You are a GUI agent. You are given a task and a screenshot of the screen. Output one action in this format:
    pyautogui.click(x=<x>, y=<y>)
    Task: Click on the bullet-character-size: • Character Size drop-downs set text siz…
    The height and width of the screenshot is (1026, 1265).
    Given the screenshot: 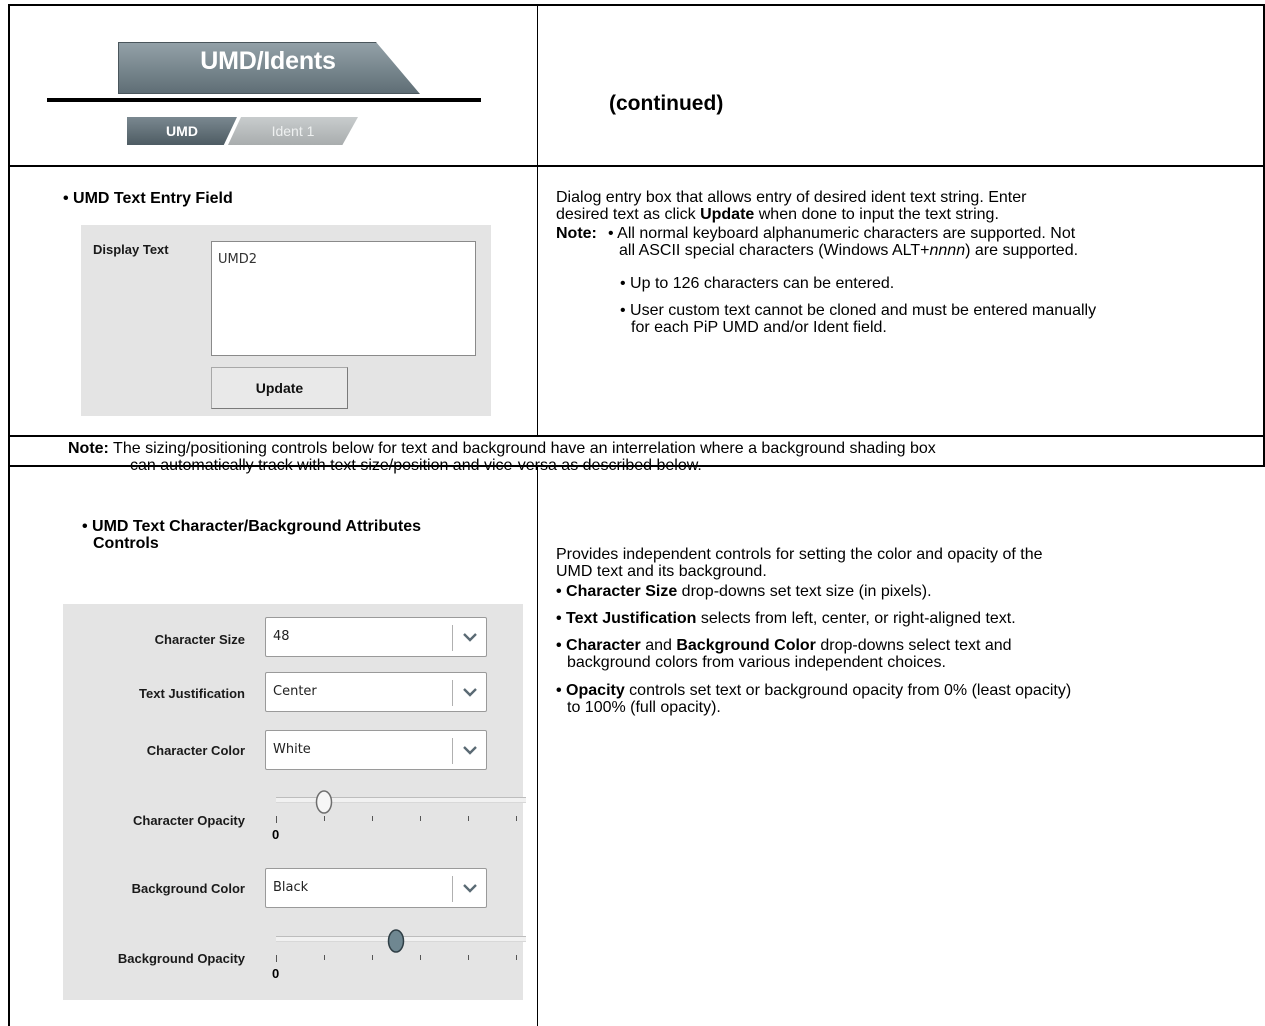 What is the action you would take?
    pyautogui.click(x=744, y=591)
    